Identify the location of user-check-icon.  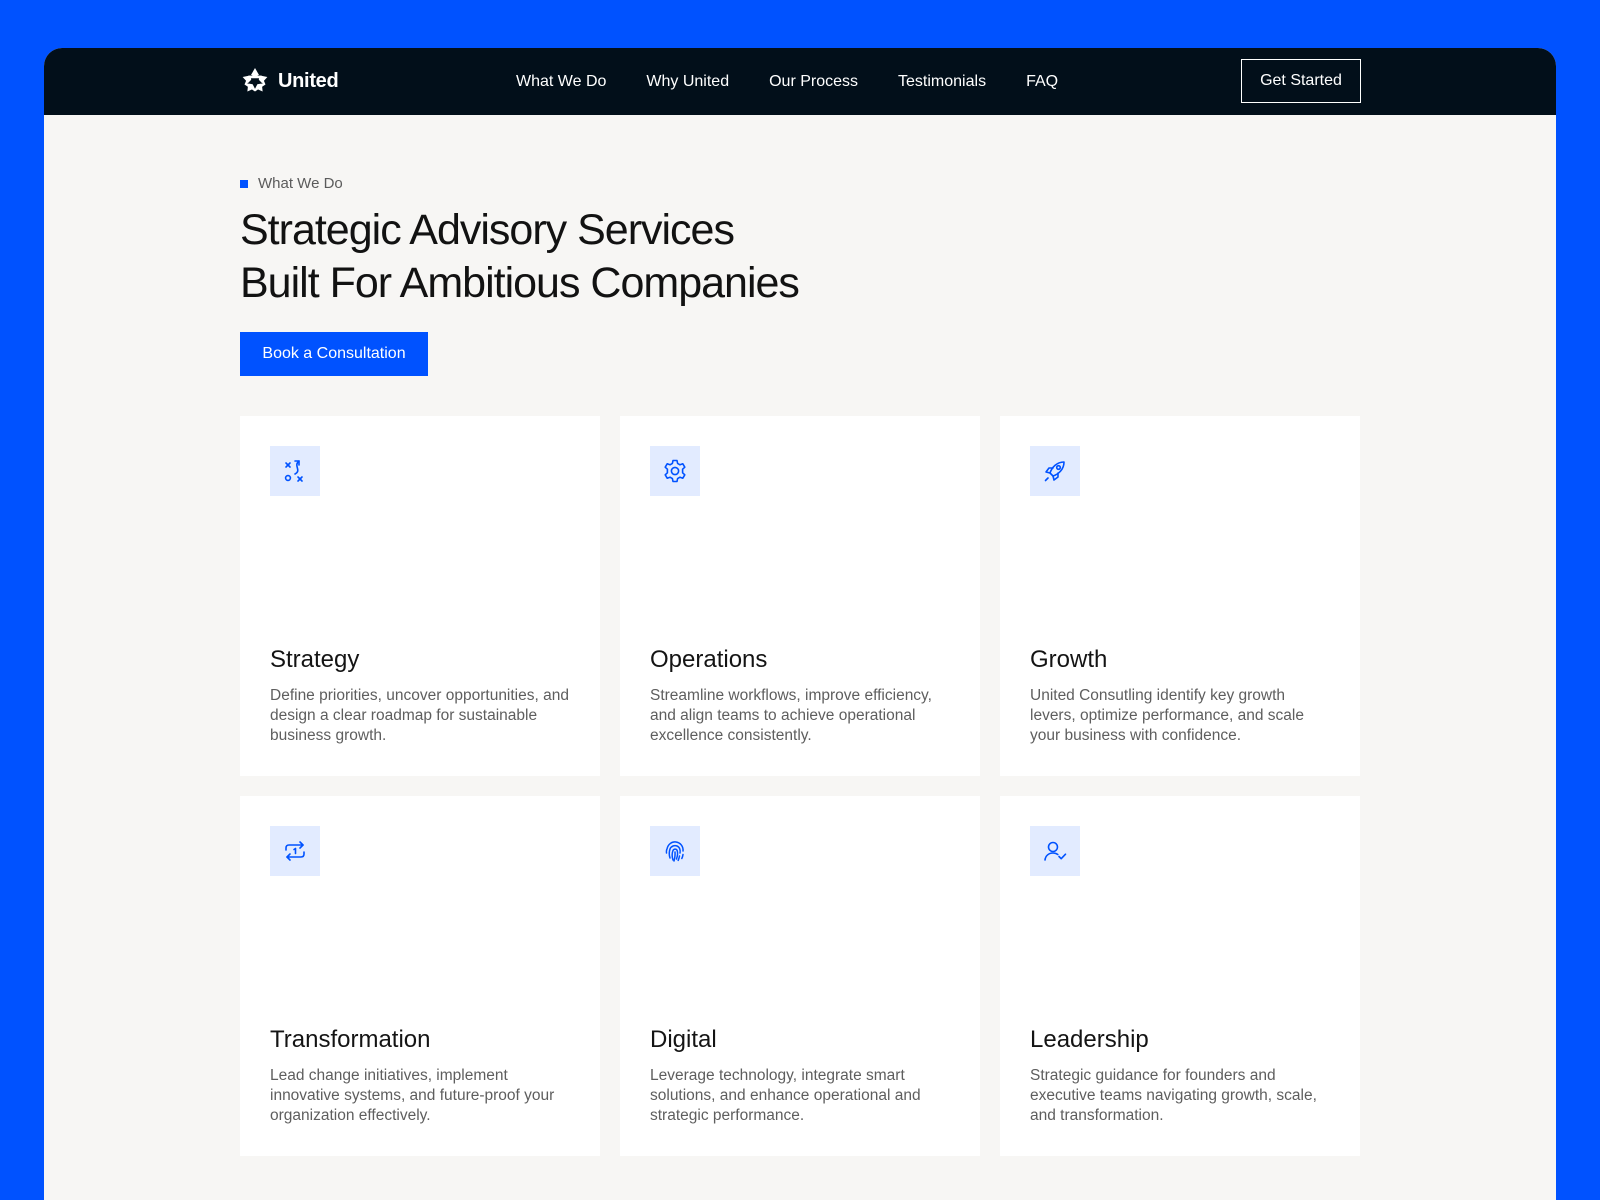
(1055, 851).